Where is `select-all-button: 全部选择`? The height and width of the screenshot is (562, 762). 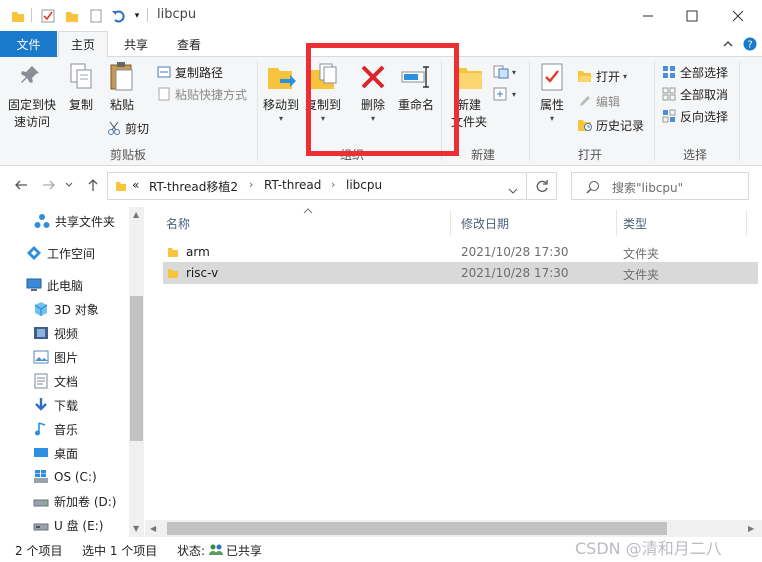
select-all-button: 全部选择 is located at coordinates (694, 72).